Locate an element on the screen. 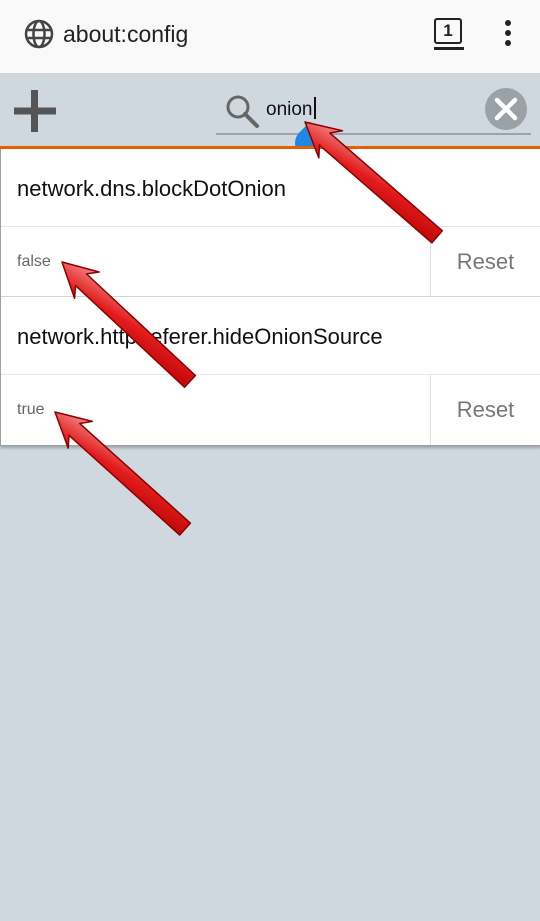 This screenshot has width=540, height=921. pref-name: network.http.referer.hideOnionSource is located at coordinates (270, 336).